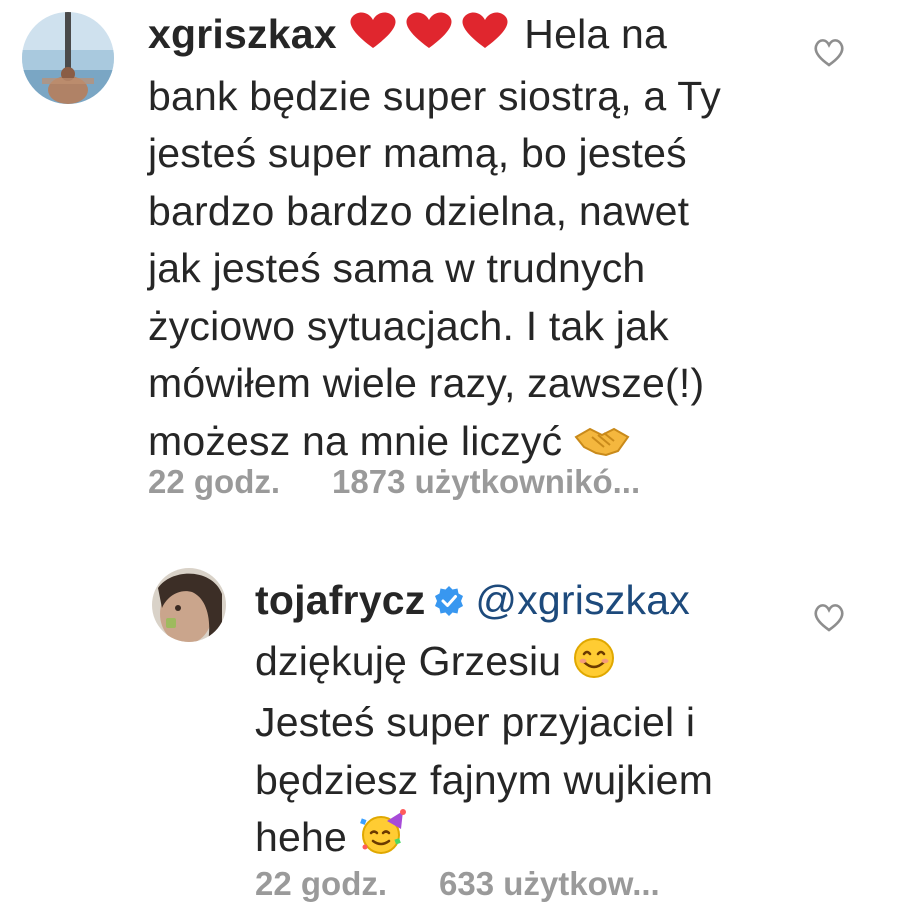 The height and width of the screenshot is (910, 900). What do you see at coordinates (484, 779) in the screenshot?
I see `comment-line: będziesz fajnym wujkiem` at bounding box center [484, 779].